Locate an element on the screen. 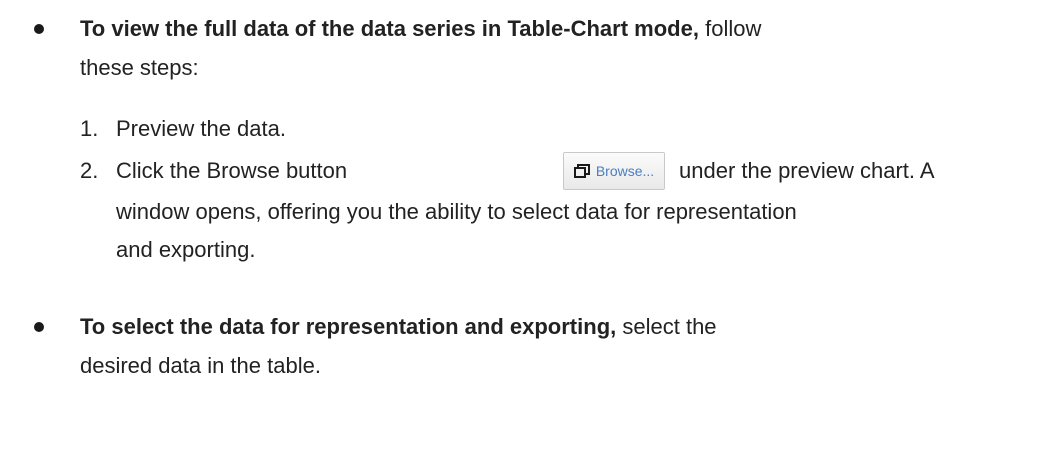  step-number: 1. is located at coordinates (89, 128).